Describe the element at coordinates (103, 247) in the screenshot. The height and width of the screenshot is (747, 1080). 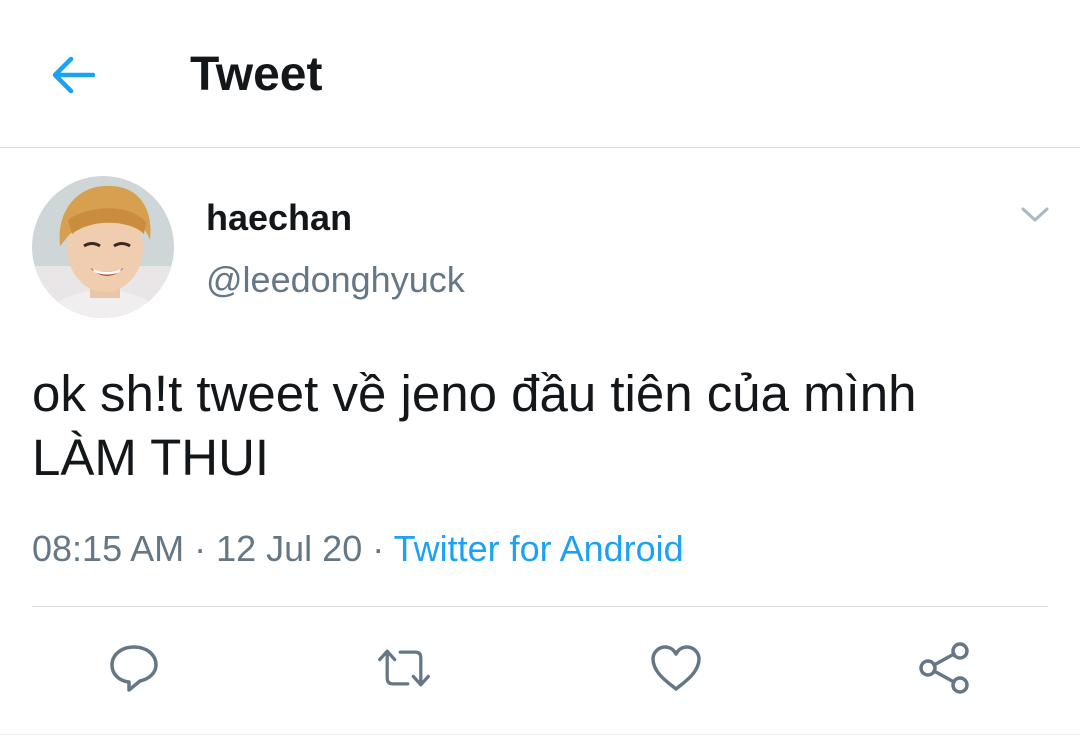
I see `avatar` at that location.